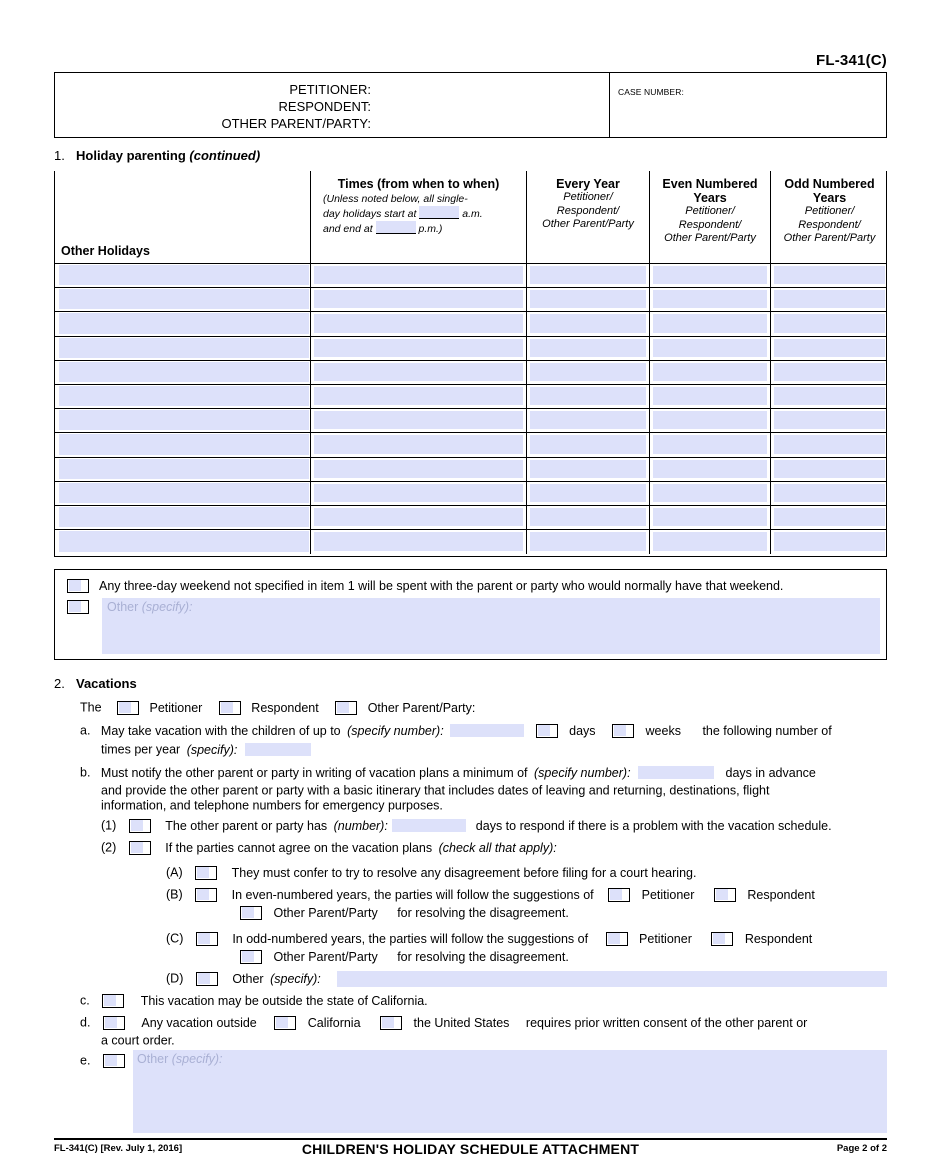  What do you see at coordinates (612, 979) in the screenshot?
I see `item-2b-2D-other-field` at bounding box center [612, 979].